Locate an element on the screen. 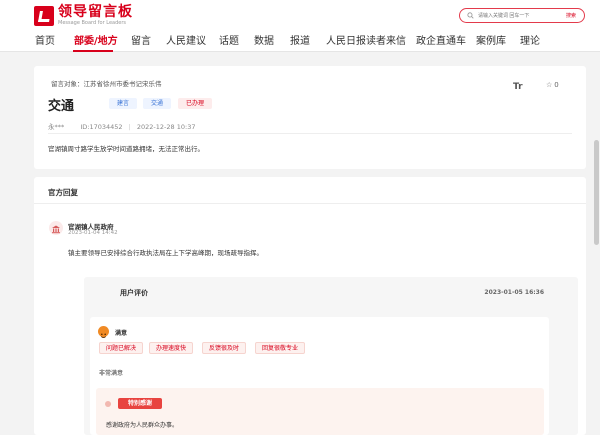  message-author: 永*** is located at coordinates (56, 127).